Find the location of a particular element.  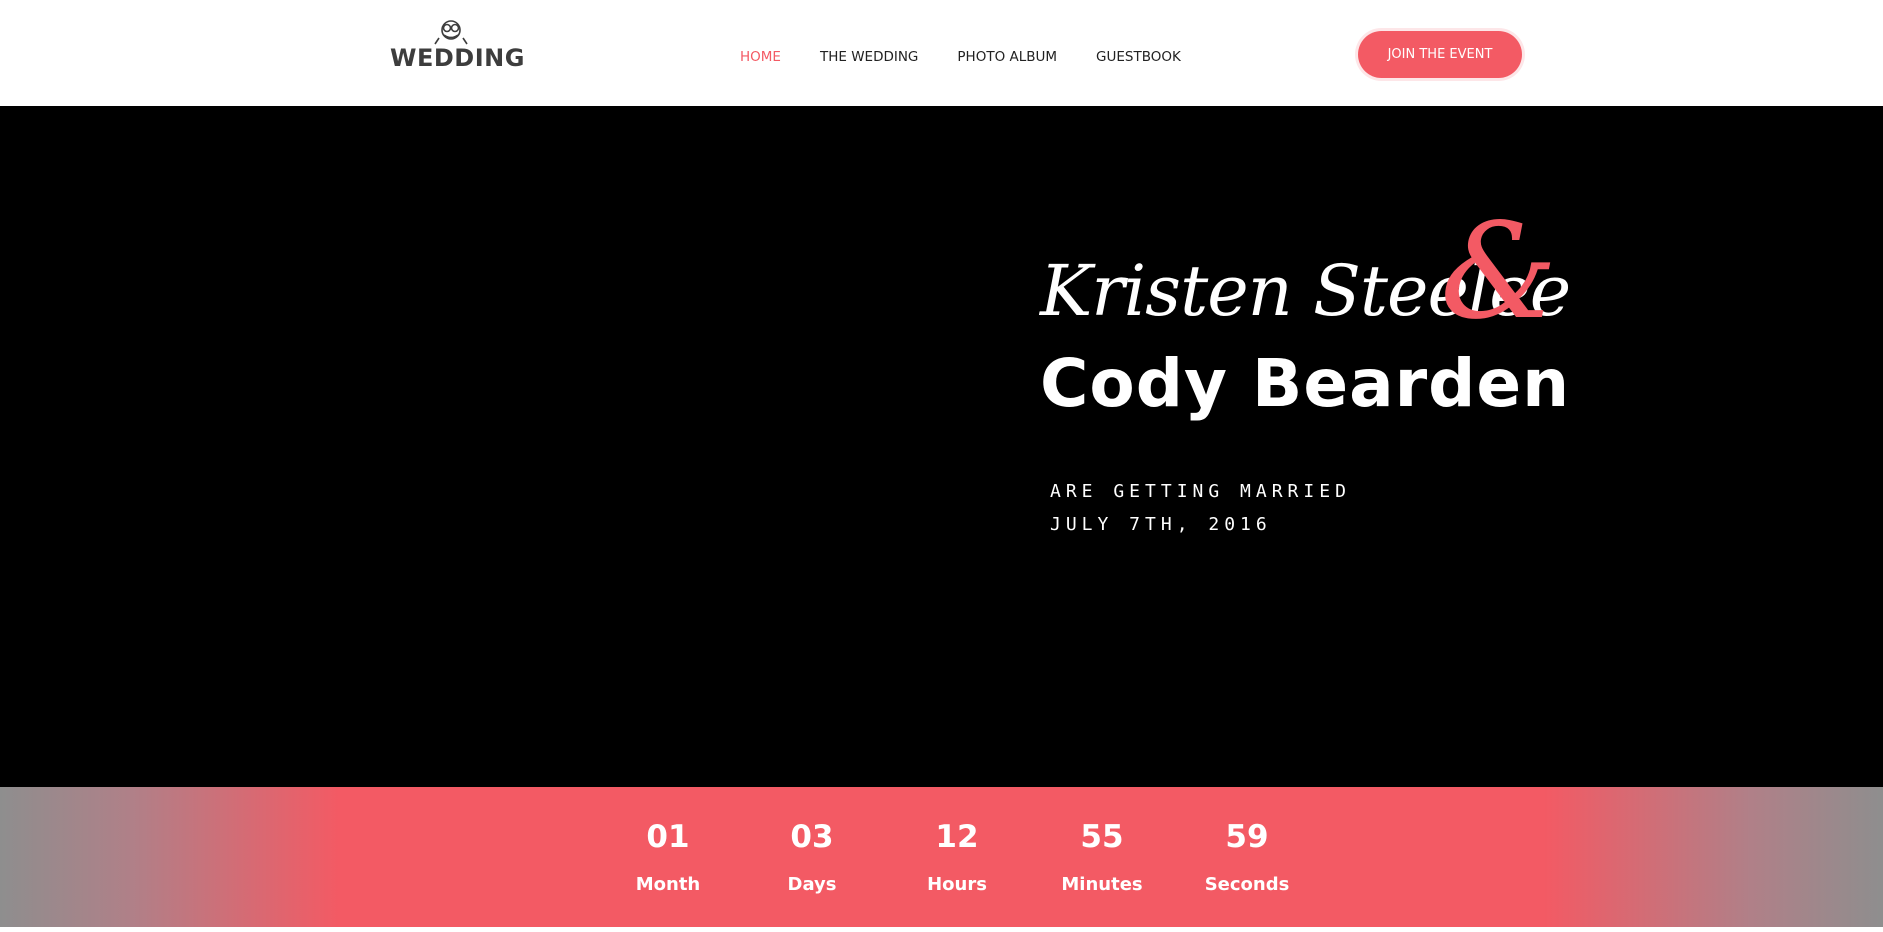

main-nav: HOME THE WEDDING PHOTO ALBUM GUESTBOOK is located at coordinates (980, 57).